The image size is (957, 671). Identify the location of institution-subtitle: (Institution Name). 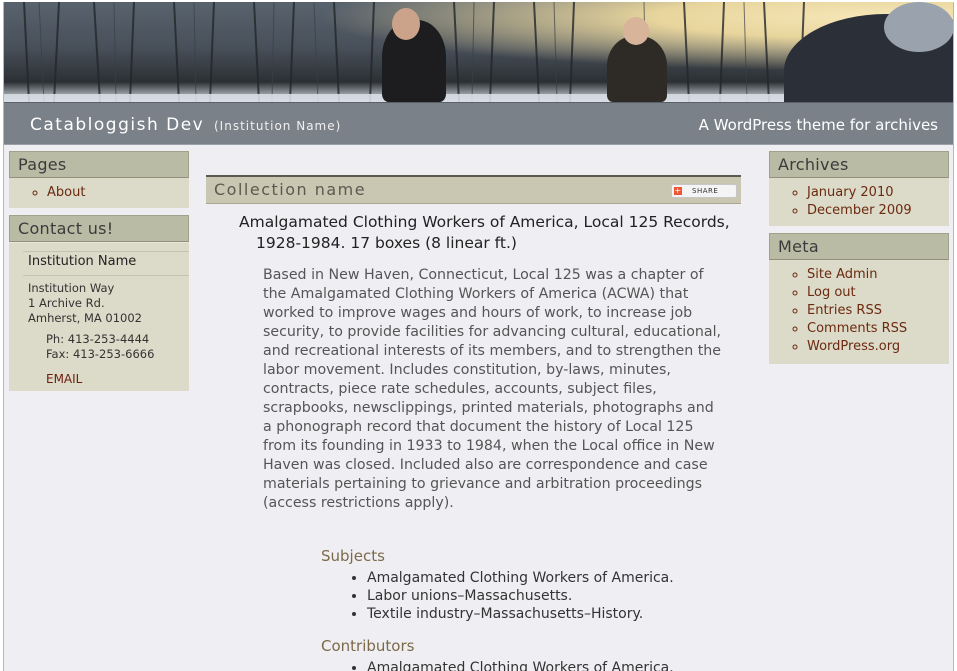
(278, 126).